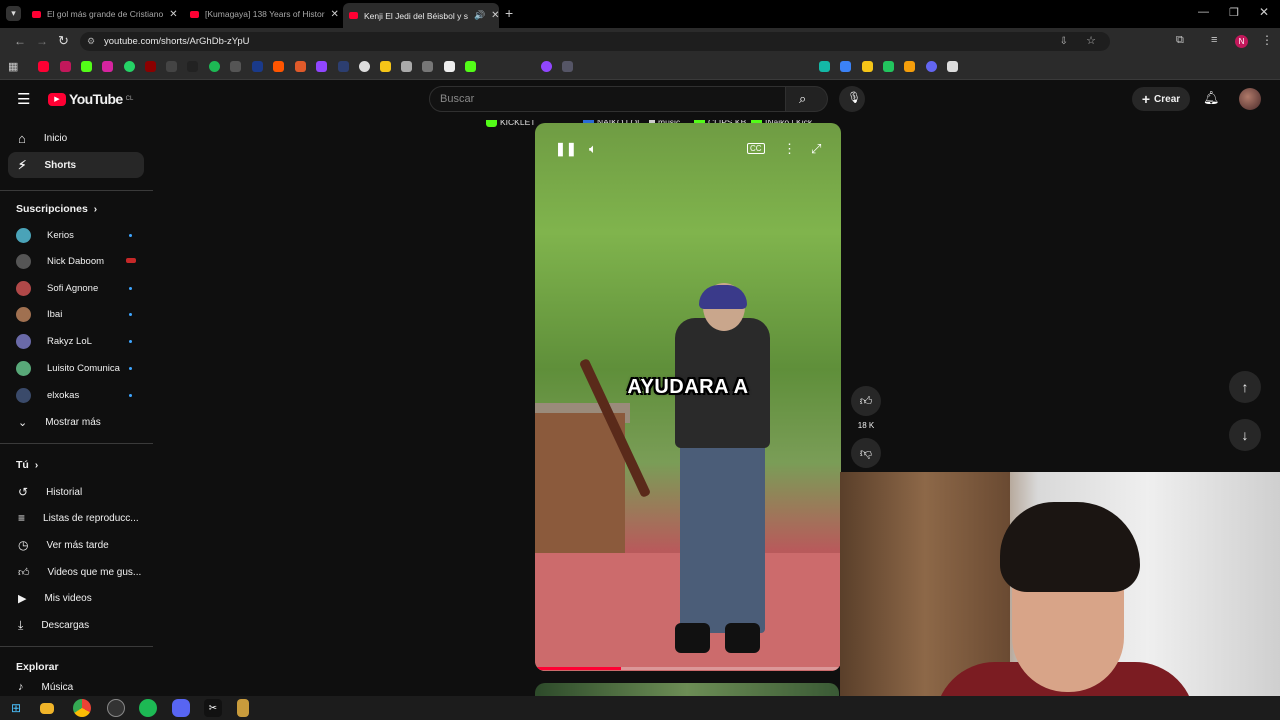 The height and width of the screenshot is (720, 1280). What do you see at coordinates (76, 341) in the screenshot?
I see `subscription-rakyz-lol: Rakyz LoL` at bounding box center [76, 341].